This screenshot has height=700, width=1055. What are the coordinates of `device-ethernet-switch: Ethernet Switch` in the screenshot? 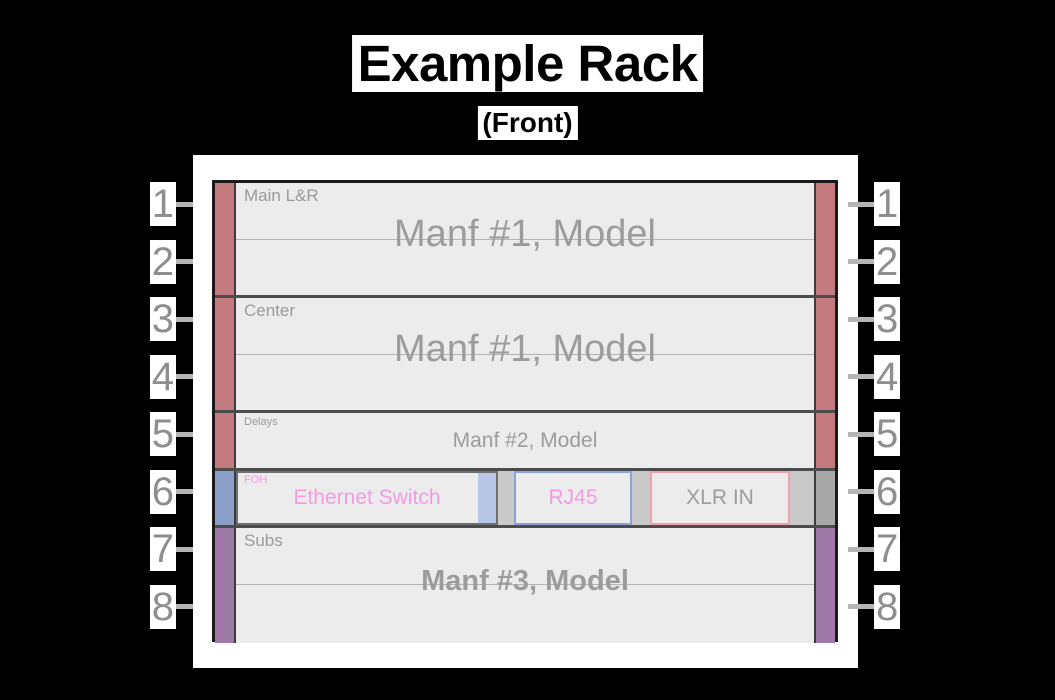 It's located at (367, 497).